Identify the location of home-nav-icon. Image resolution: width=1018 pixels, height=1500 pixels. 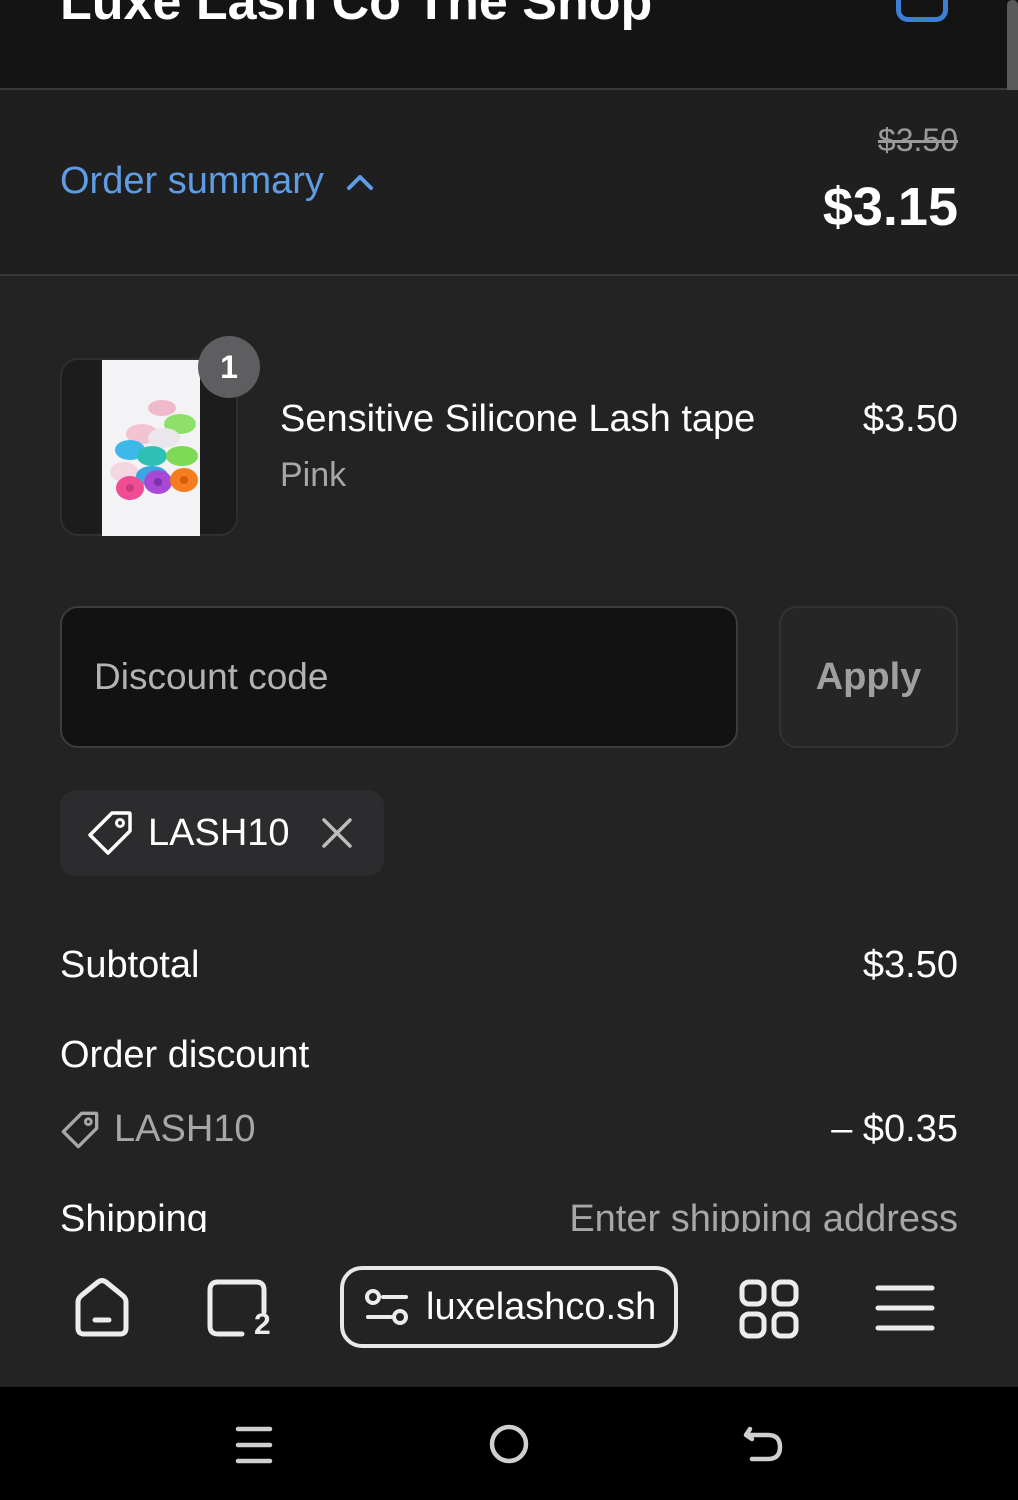
(509, 1444).